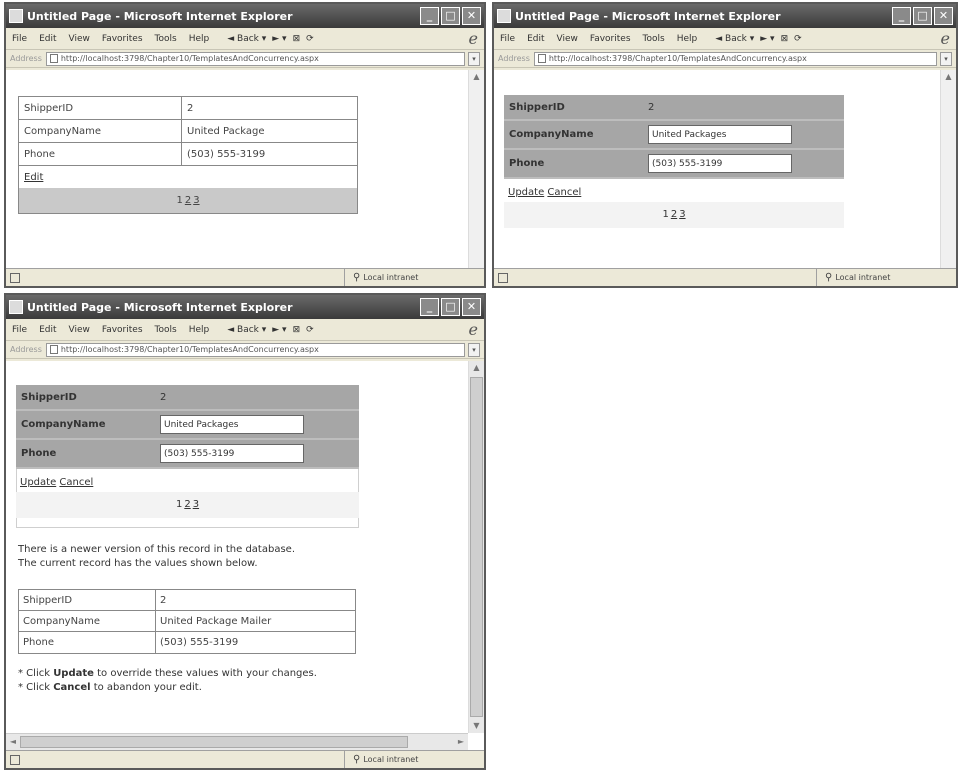 Image resolution: width=963 pixels, height=772 pixels. I want to click on pager: 123, so click(187, 505).